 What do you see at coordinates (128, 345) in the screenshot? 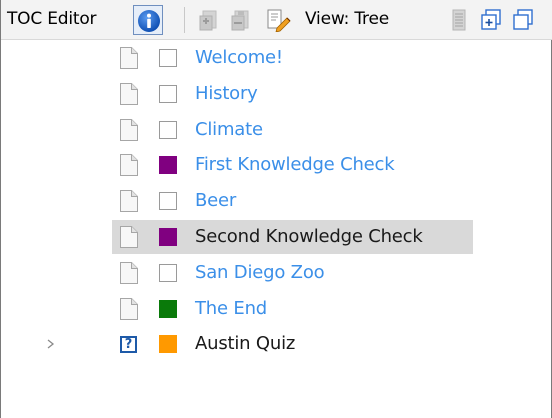
I see `quiz-icon: ?` at bounding box center [128, 345].